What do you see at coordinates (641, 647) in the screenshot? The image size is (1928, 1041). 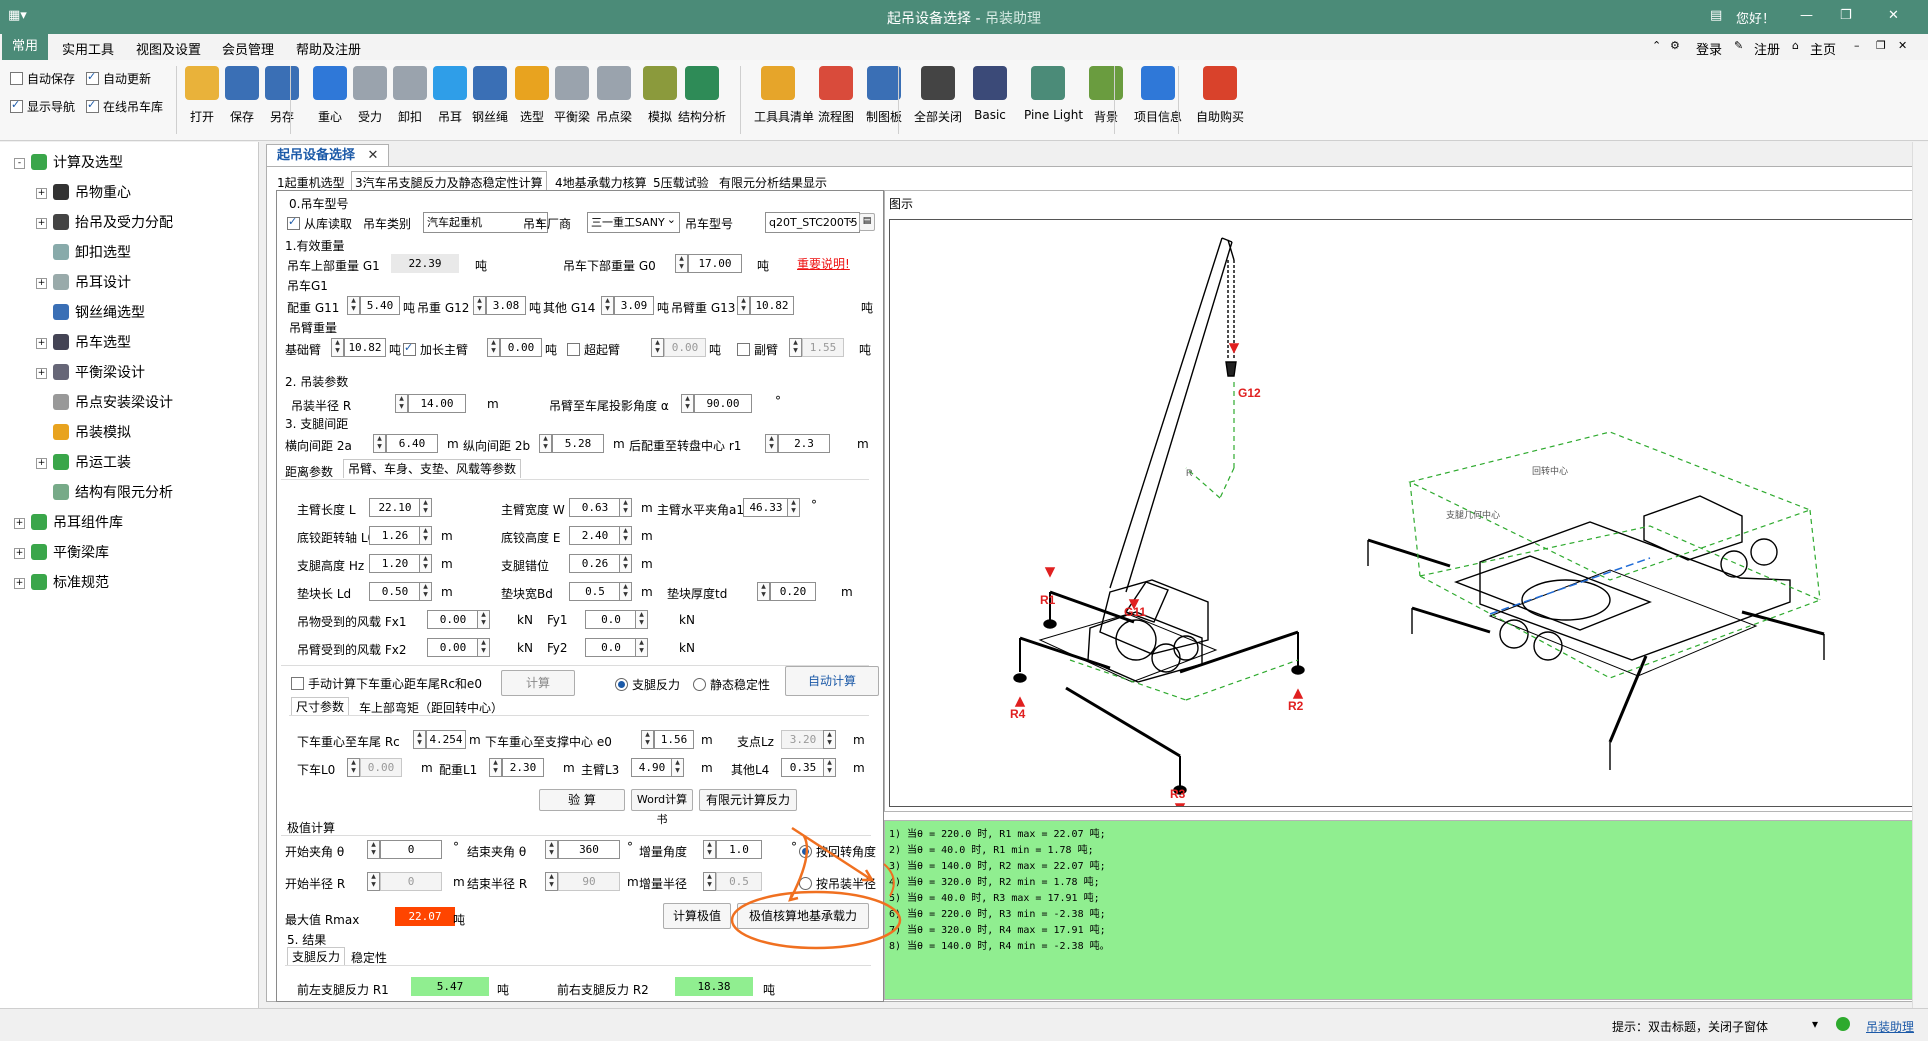 I see `Fy2-spinner: ▲ ▼` at bounding box center [641, 647].